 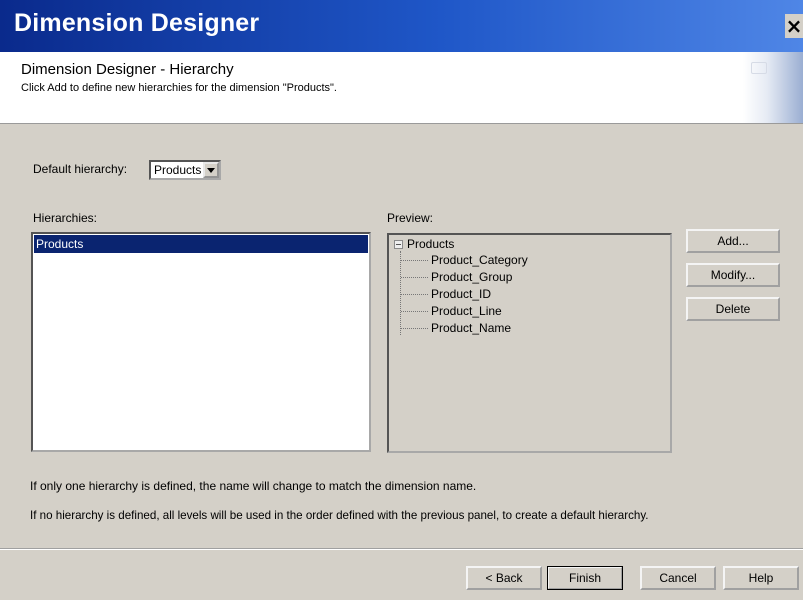 What do you see at coordinates (504, 578) in the screenshot?
I see `back-button: < Back` at bounding box center [504, 578].